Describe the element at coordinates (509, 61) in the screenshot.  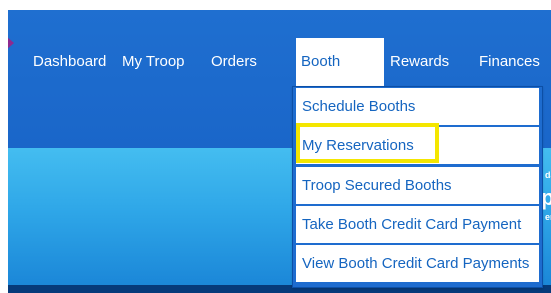
I see `nav-finances: Finances` at that location.